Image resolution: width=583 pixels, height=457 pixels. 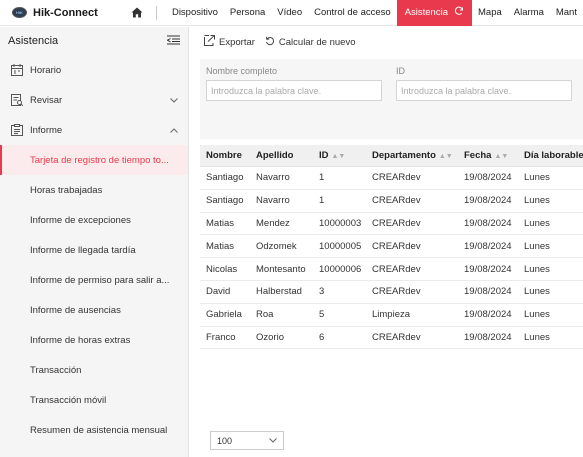 What do you see at coordinates (94, 400) in the screenshot?
I see `sidebar-subitem-transaccion-movil: Transacción móvil` at bounding box center [94, 400].